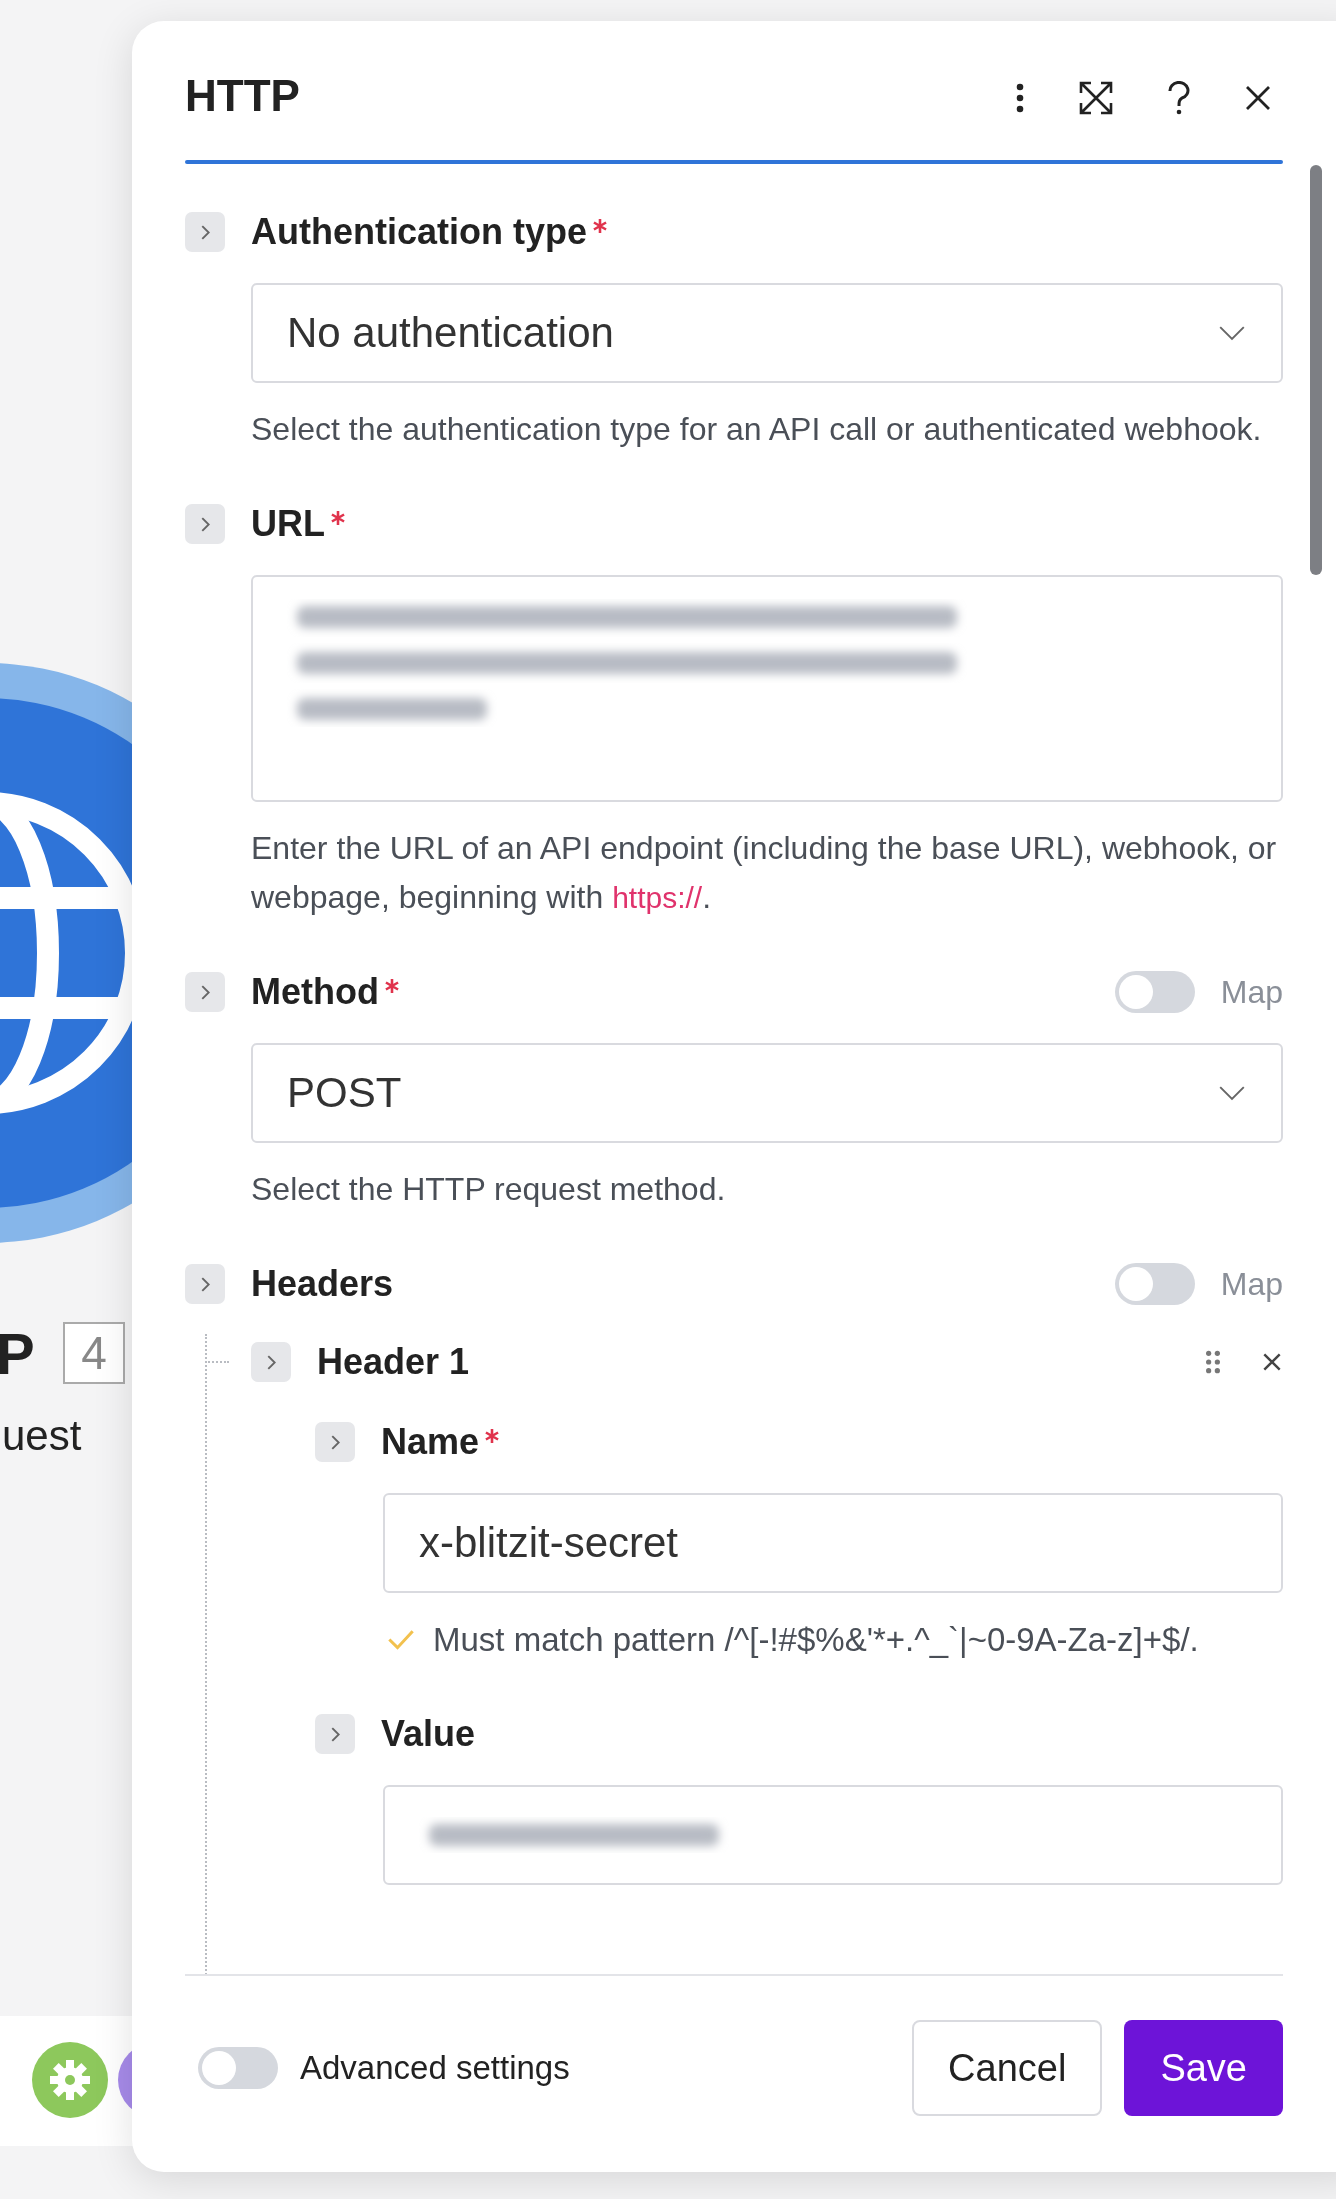 The image size is (1336, 2199). Describe the element at coordinates (833, 1543) in the screenshot. I see `text-input-field: x-blitzit-secret` at that location.